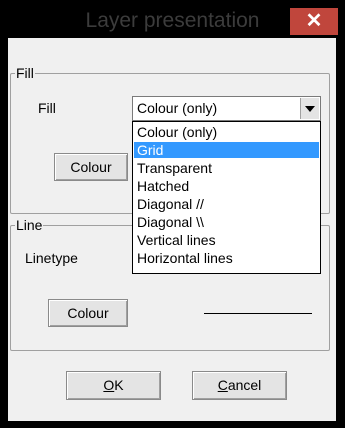  Describe the element at coordinates (47, 108) in the screenshot. I see `fill-label: Fill` at that location.